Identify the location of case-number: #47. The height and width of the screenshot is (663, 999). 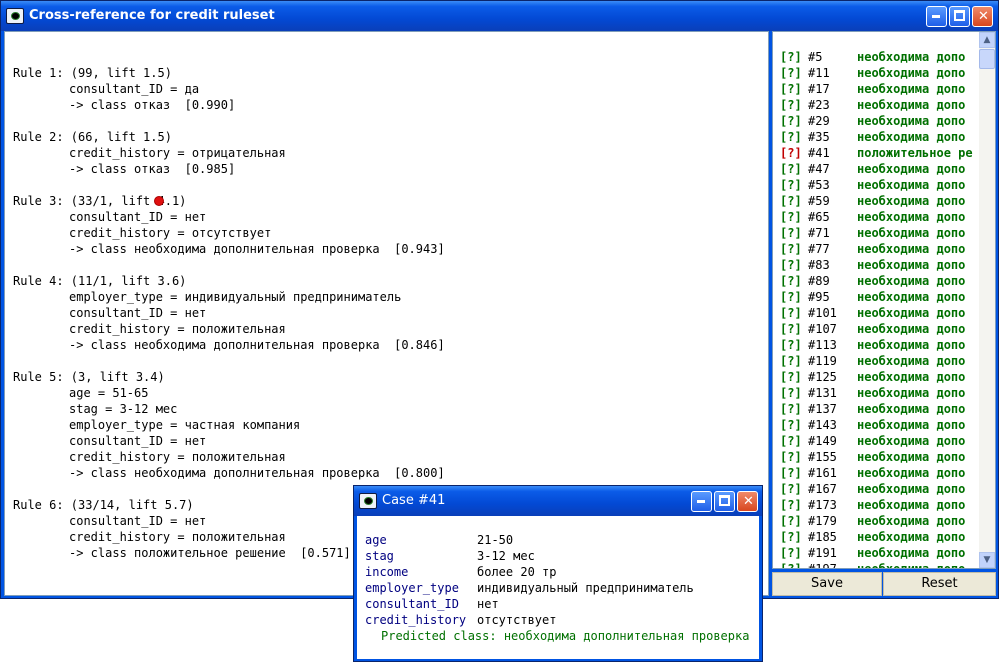
(819, 169).